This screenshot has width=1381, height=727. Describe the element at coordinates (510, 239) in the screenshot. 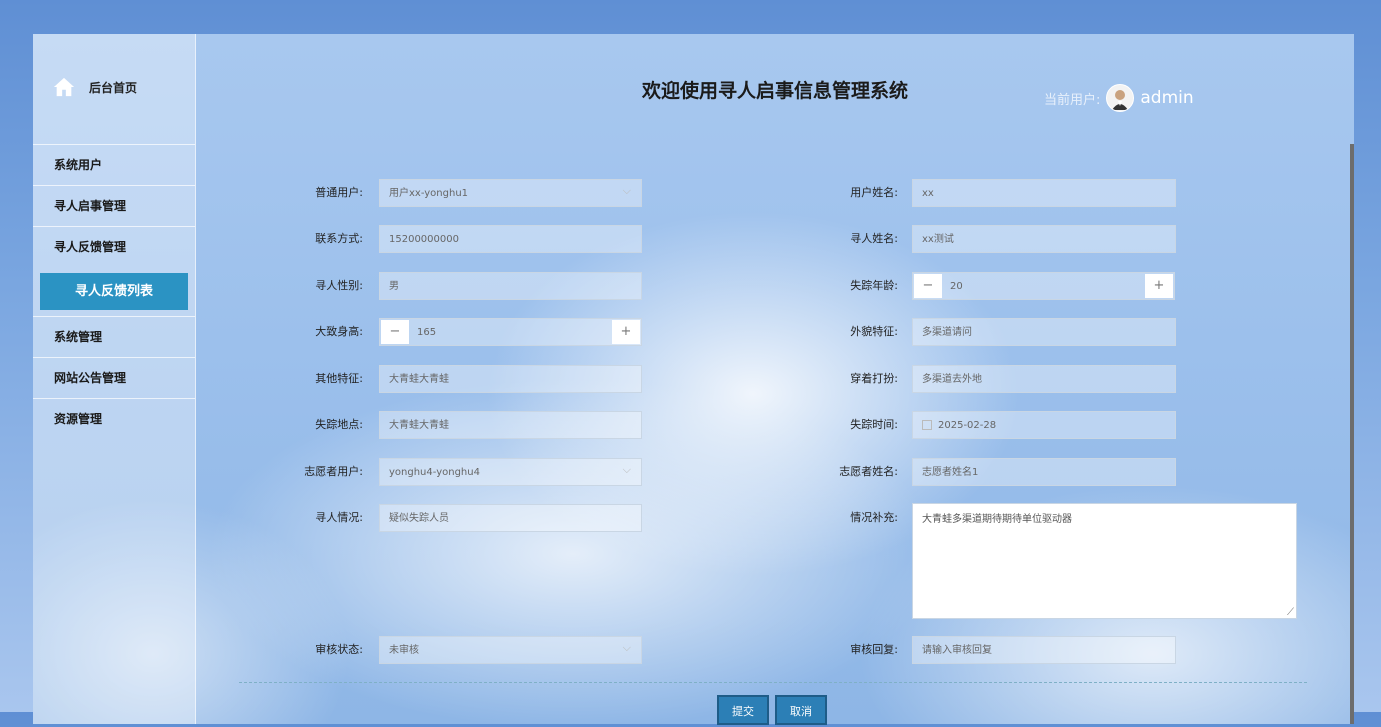

I see `contact-field: 15200000000` at that location.